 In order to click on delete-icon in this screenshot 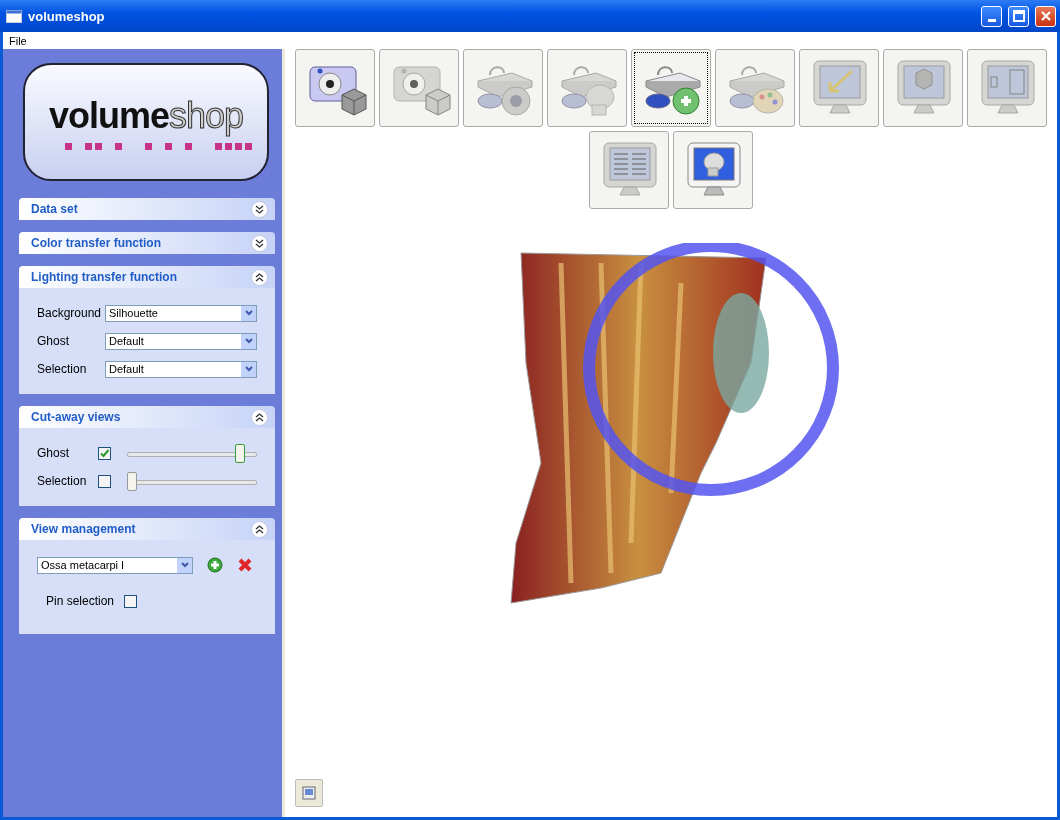, I will do `click(245, 565)`.